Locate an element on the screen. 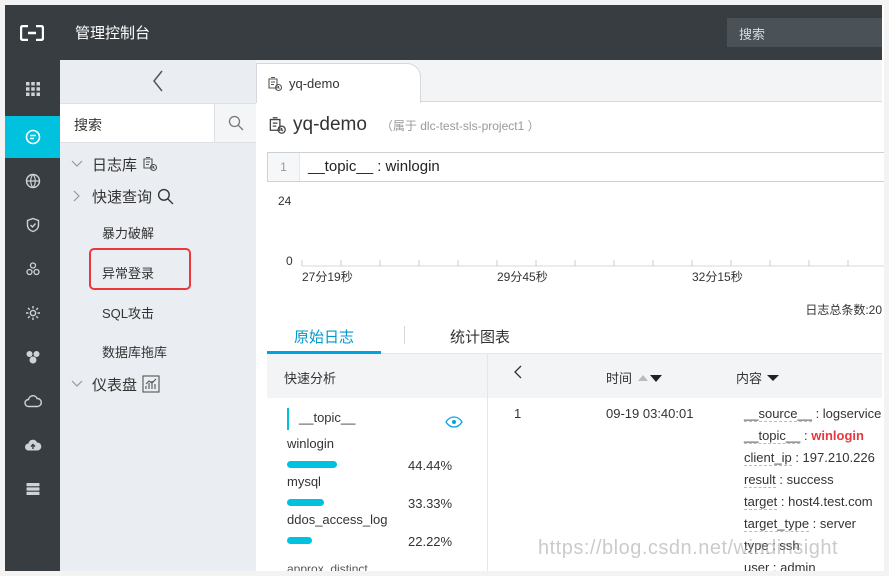 This screenshot has width=889, height=576. field-value: ddos_access_log is located at coordinates (337, 519).